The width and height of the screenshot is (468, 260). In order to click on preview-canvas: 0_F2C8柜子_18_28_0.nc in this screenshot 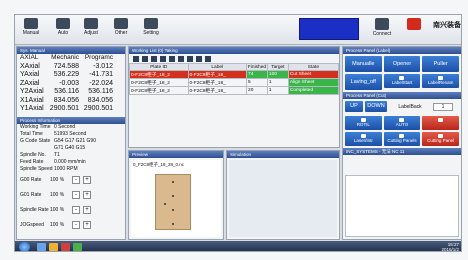, I will do `click(176, 198)`.